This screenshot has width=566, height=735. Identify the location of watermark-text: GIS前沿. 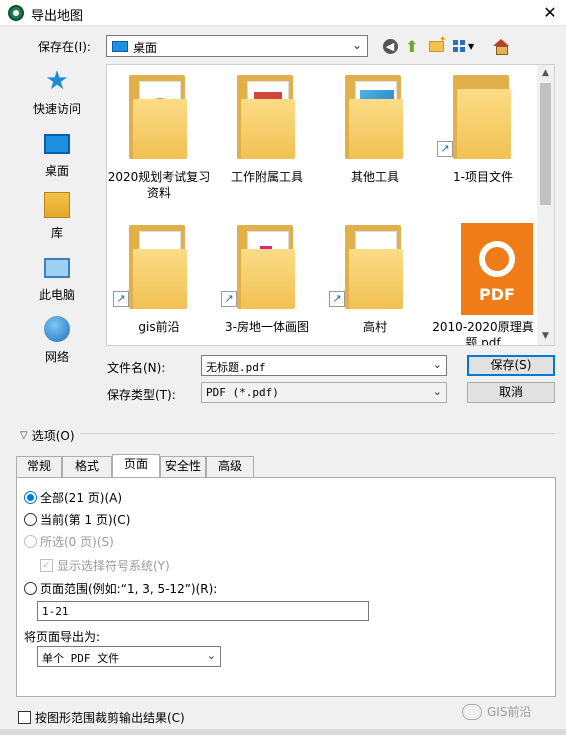
(509, 712).